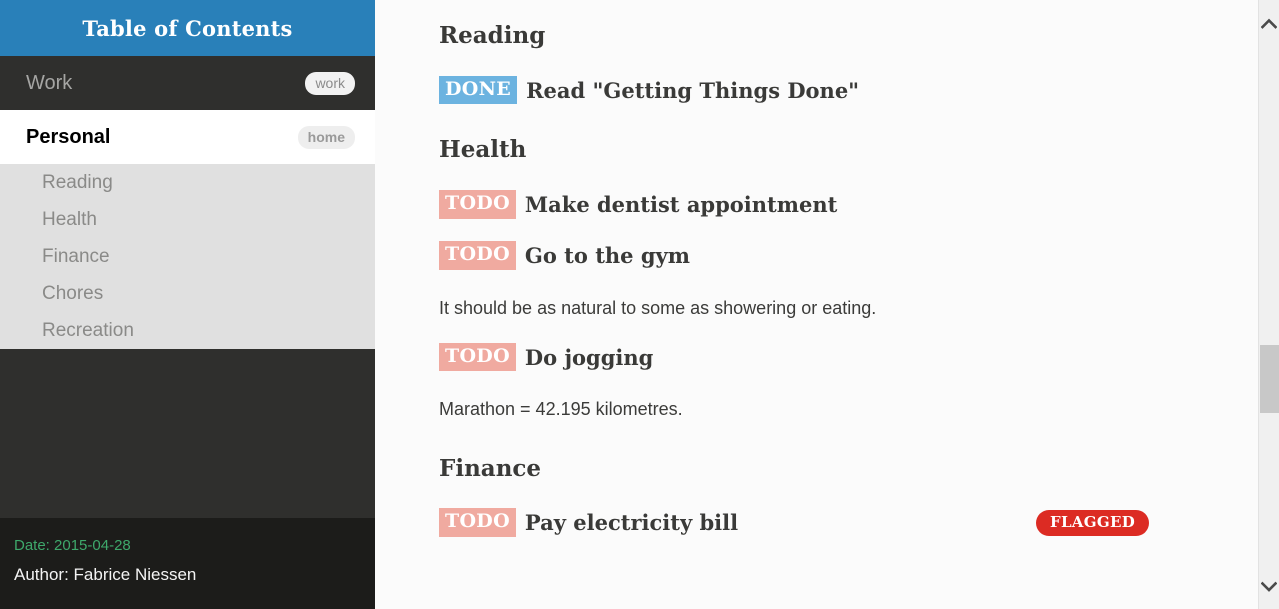  Describe the element at coordinates (187, 256) in the screenshot. I see `sidebar-item-finance: Finance` at that location.